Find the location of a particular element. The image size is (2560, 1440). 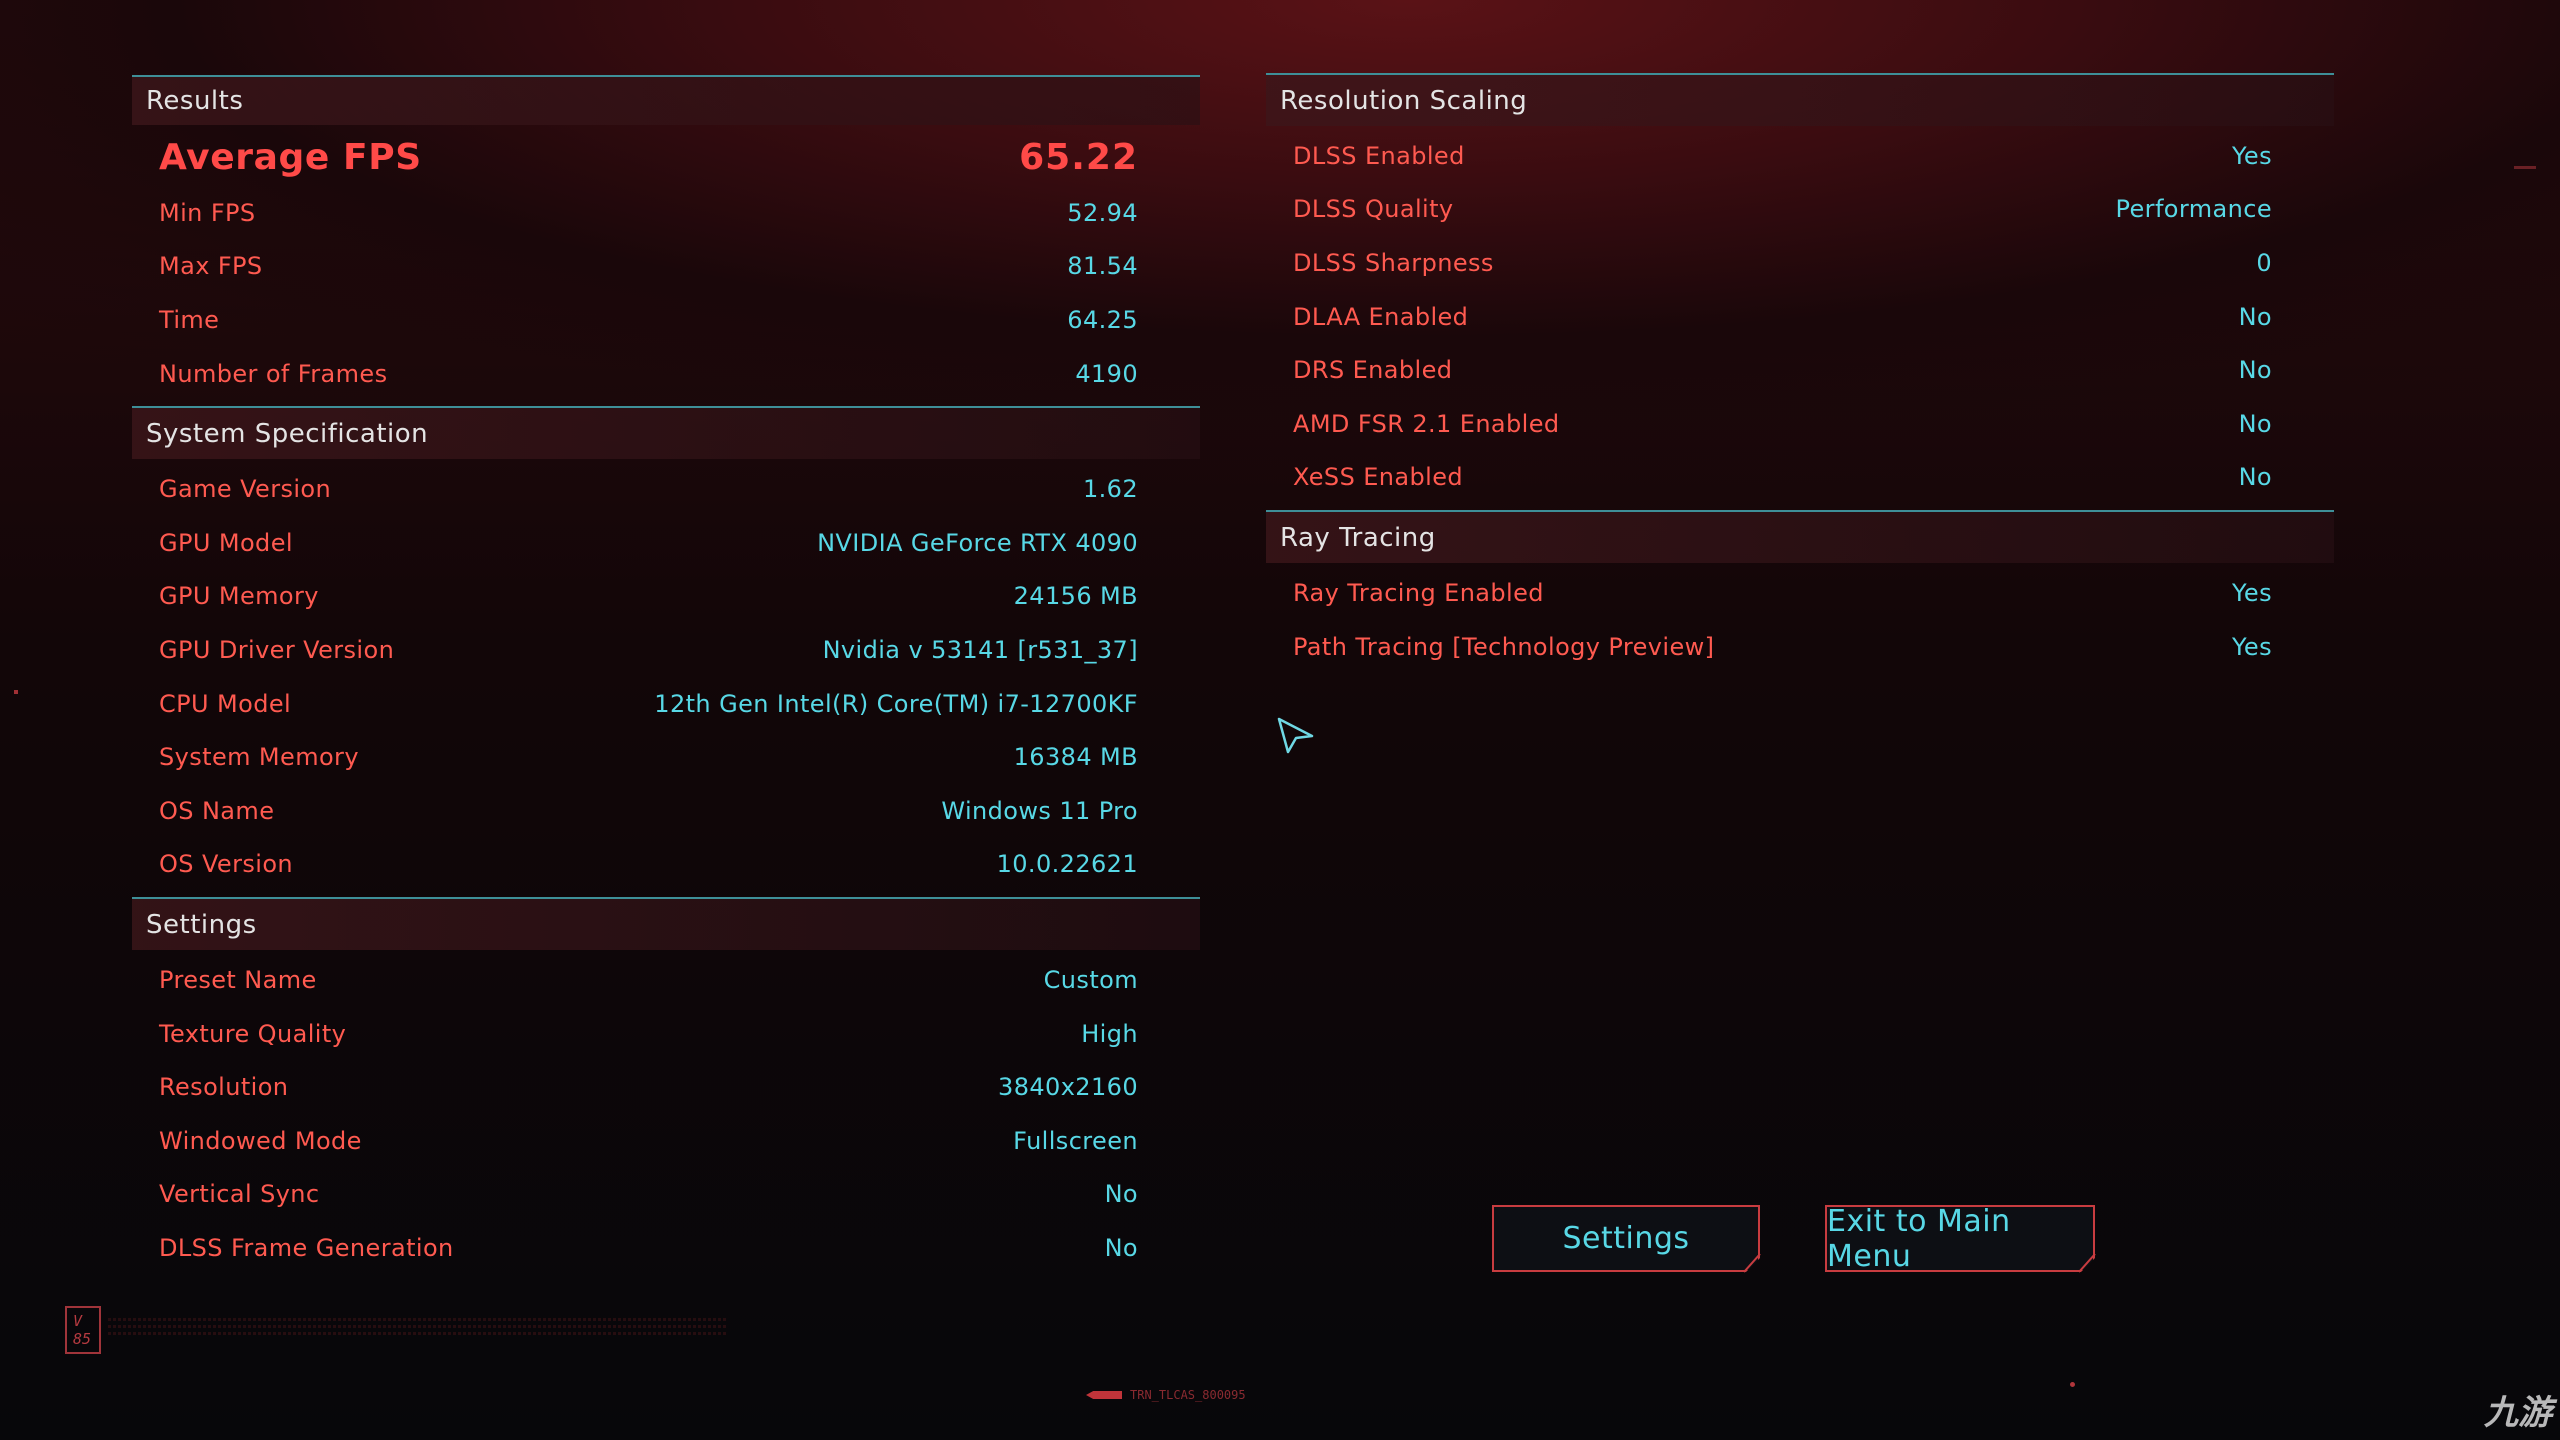

dlss-frame-gen-label: DLSS Frame Generation is located at coordinates (306, 1247).